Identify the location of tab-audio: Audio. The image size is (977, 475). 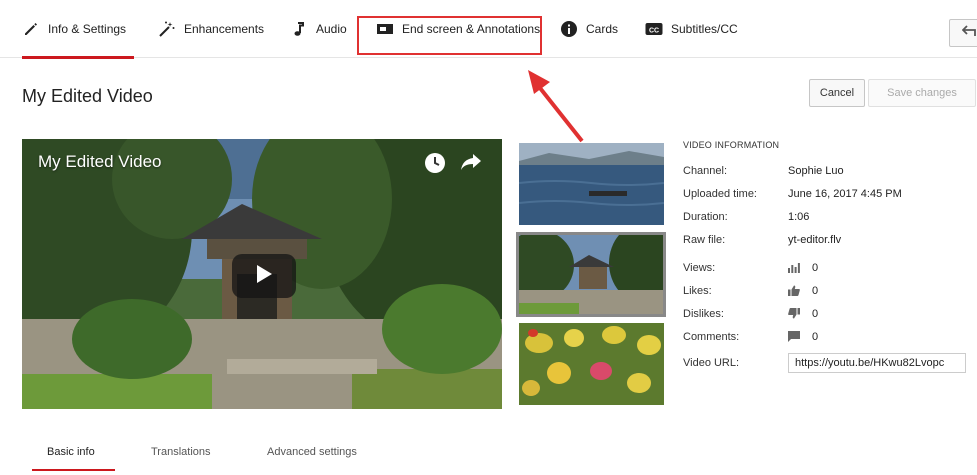
(318, 29).